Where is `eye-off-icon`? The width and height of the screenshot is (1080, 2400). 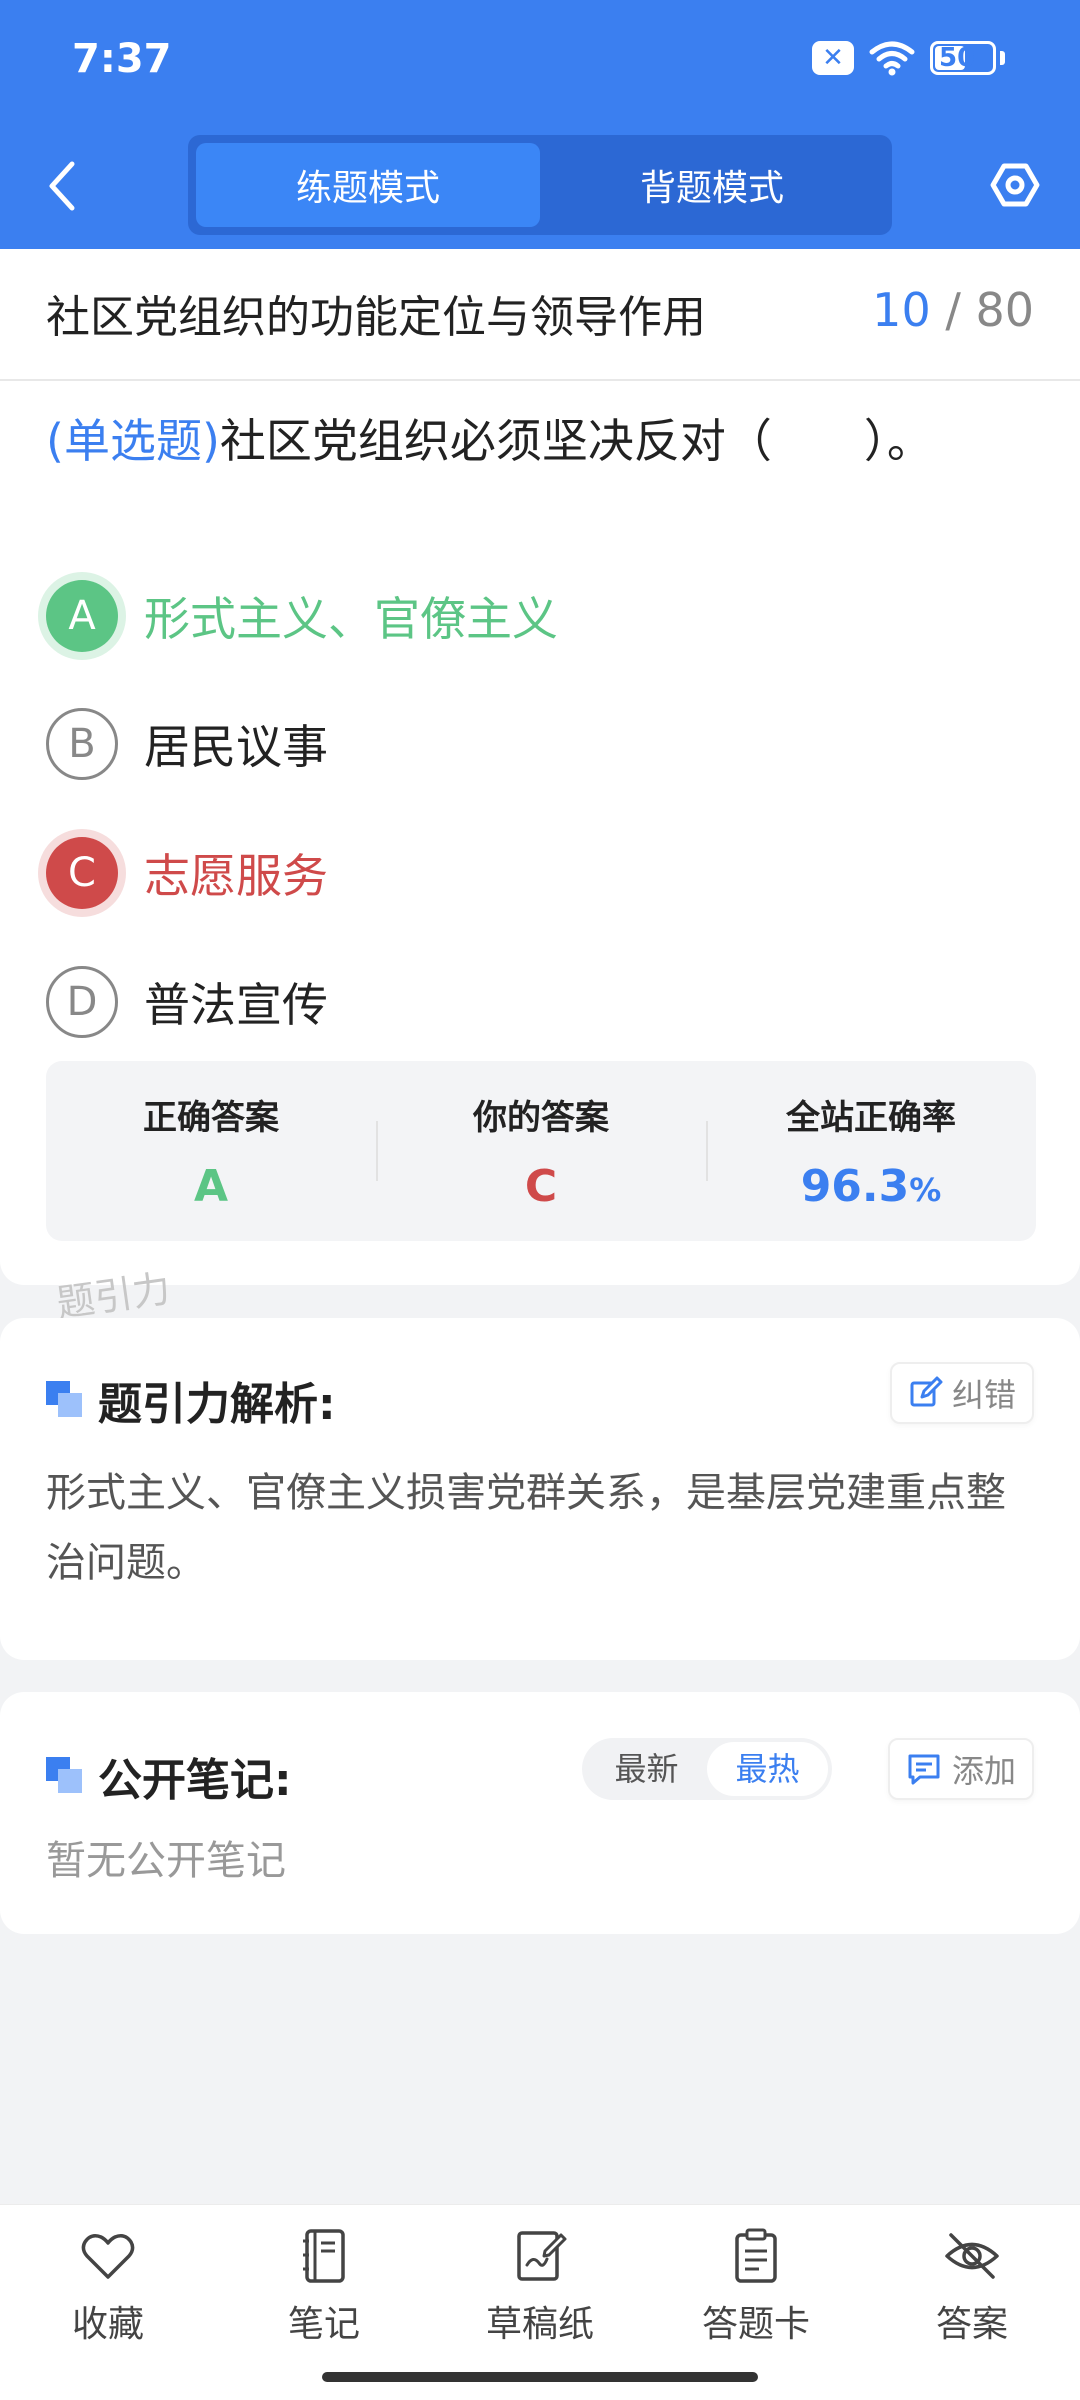 eye-off-icon is located at coordinates (972, 2256).